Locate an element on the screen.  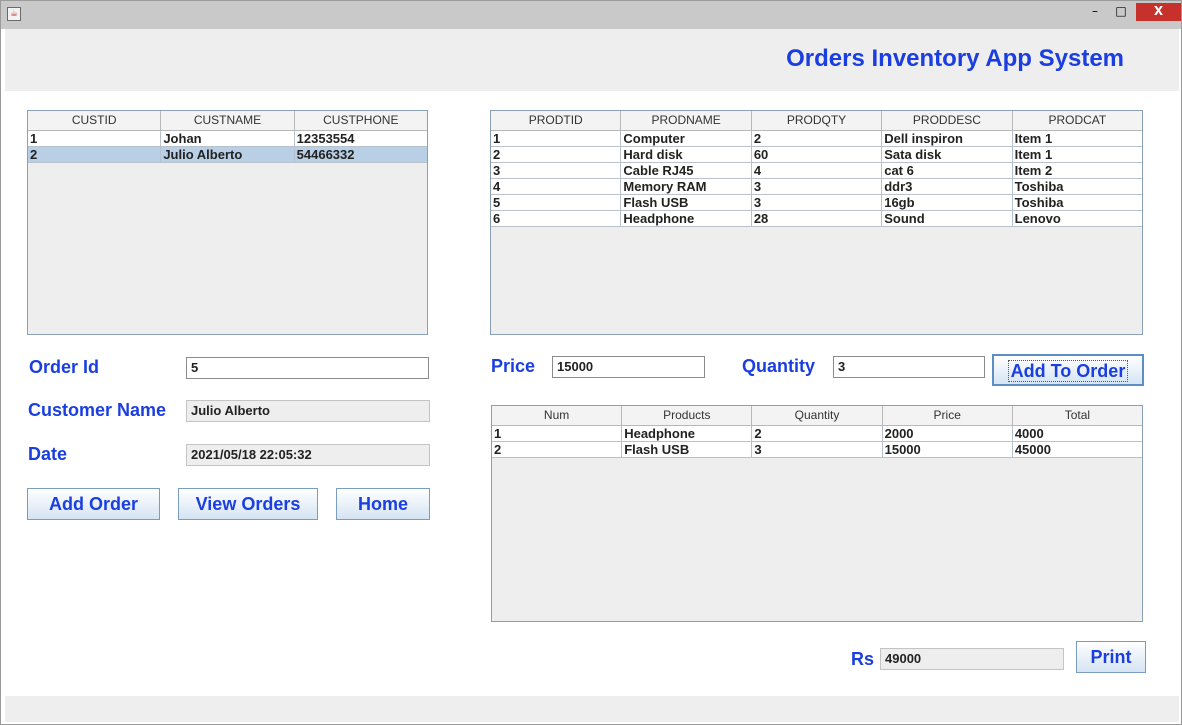
product-row: 2 Hard disk 60 Sata disk Item 1 is located at coordinates (816, 155).